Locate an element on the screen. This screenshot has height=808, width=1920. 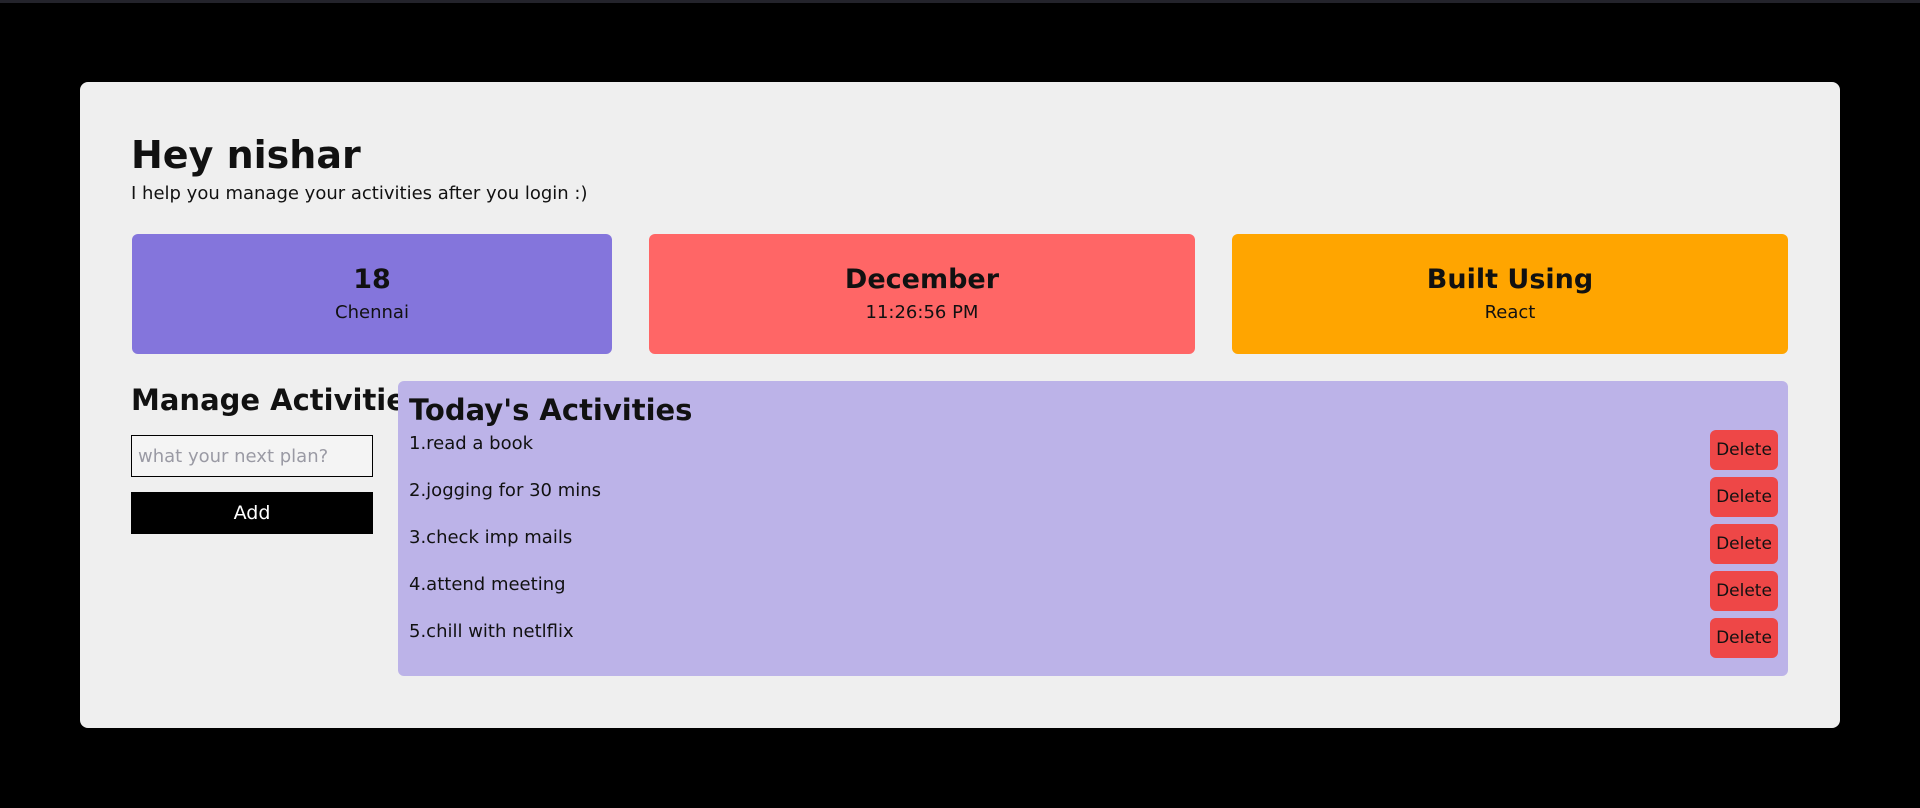
stat-month-value: December is located at coordinates (922, 279).